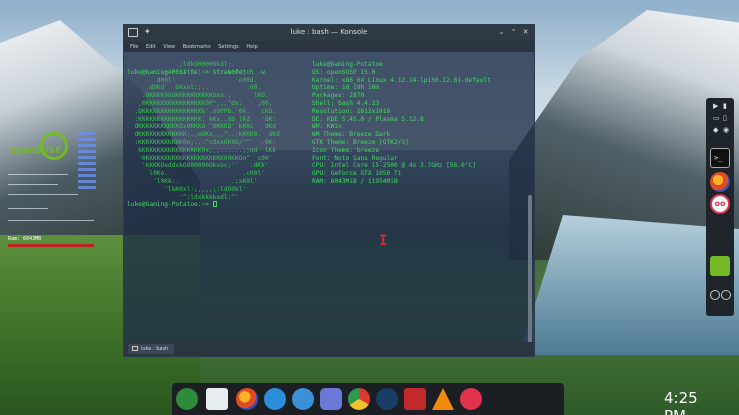 The image size is (739, 415). I want to click on info-line: OS: openSUSE 15.0, so click(401, 73).